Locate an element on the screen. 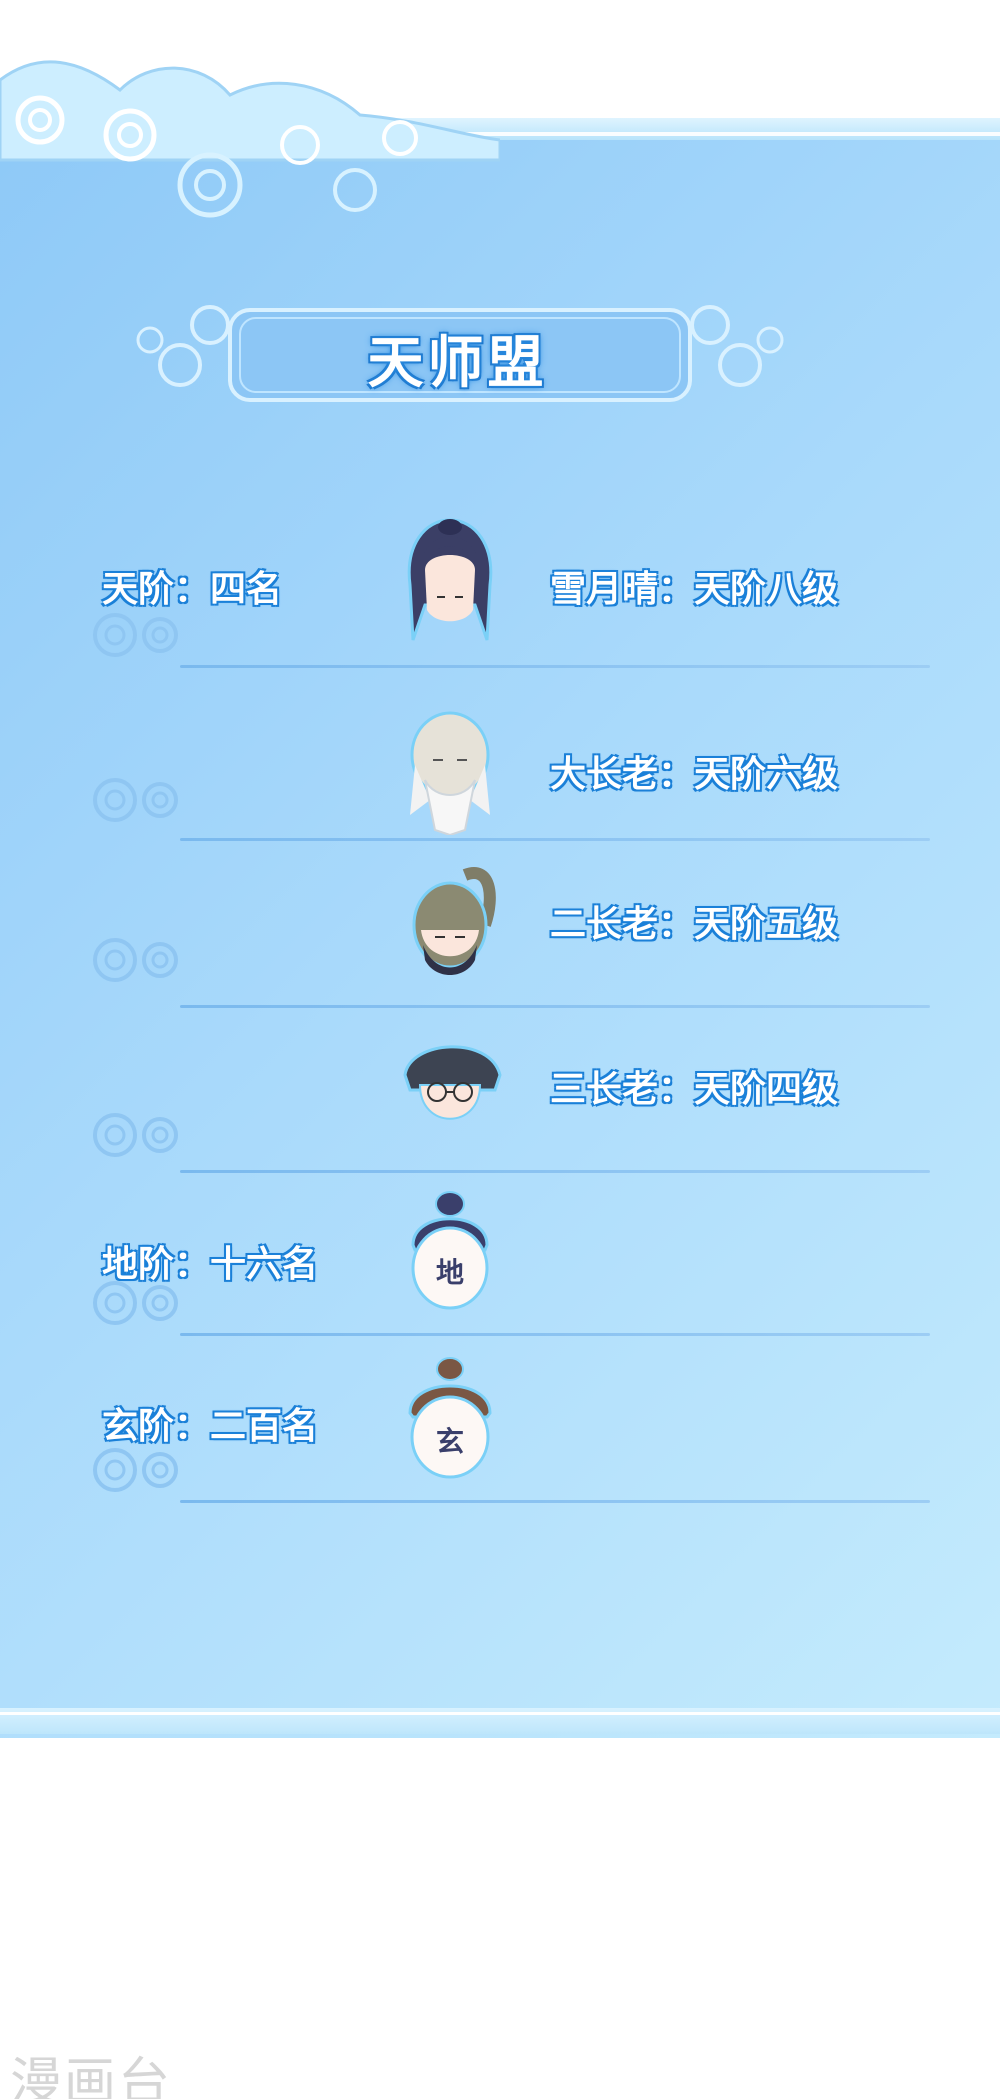 The image size is (1000, 2099). panel-bottom-divider is located at coordinates (500, 1713).